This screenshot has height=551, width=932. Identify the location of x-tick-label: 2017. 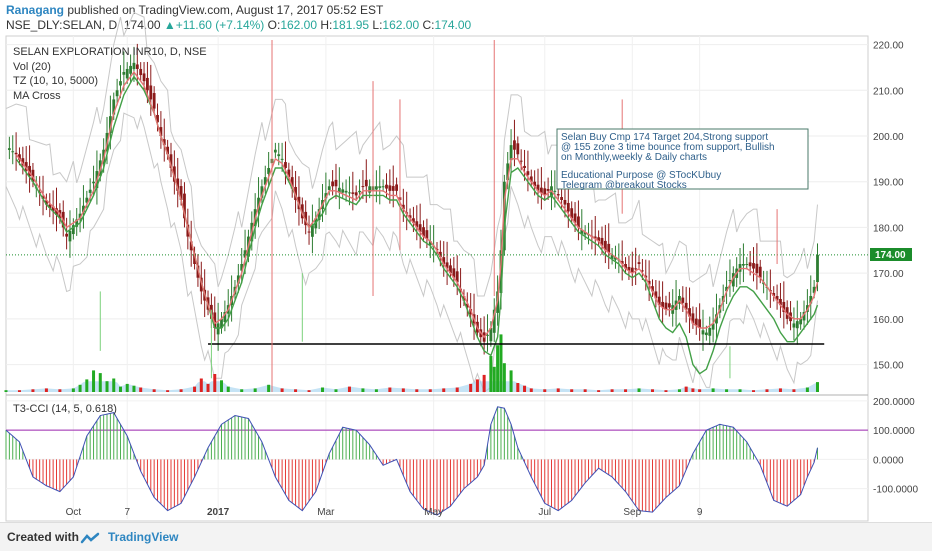
(218, 512).